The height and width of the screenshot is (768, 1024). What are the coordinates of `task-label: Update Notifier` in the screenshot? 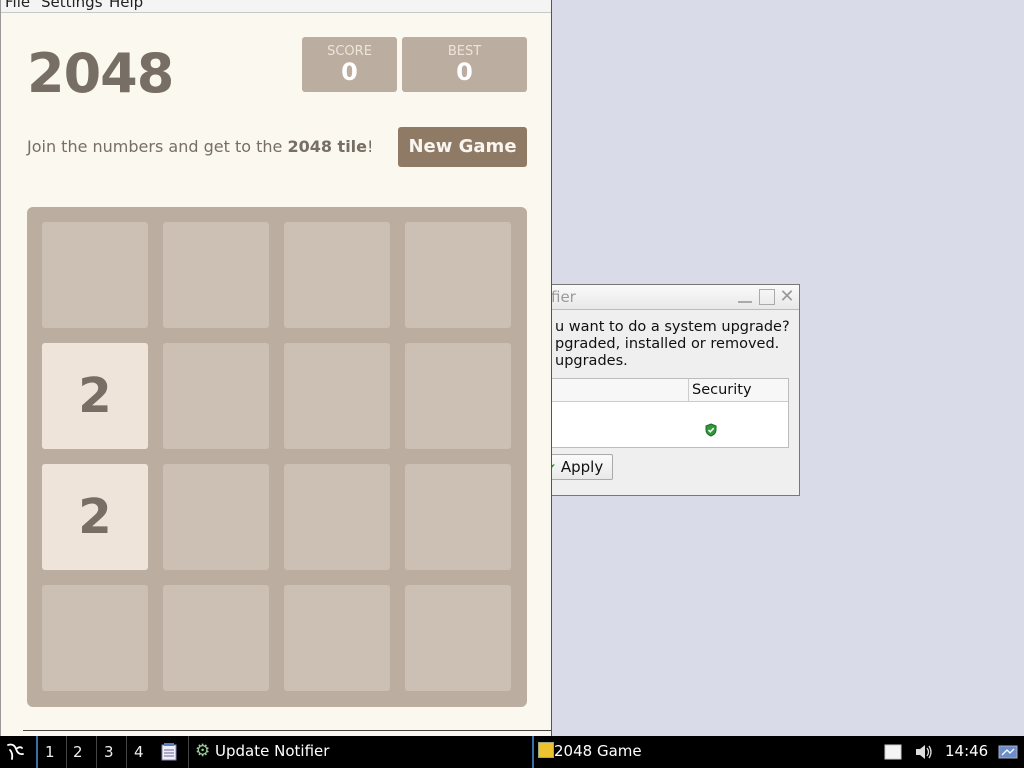 It's located at (272, 751).